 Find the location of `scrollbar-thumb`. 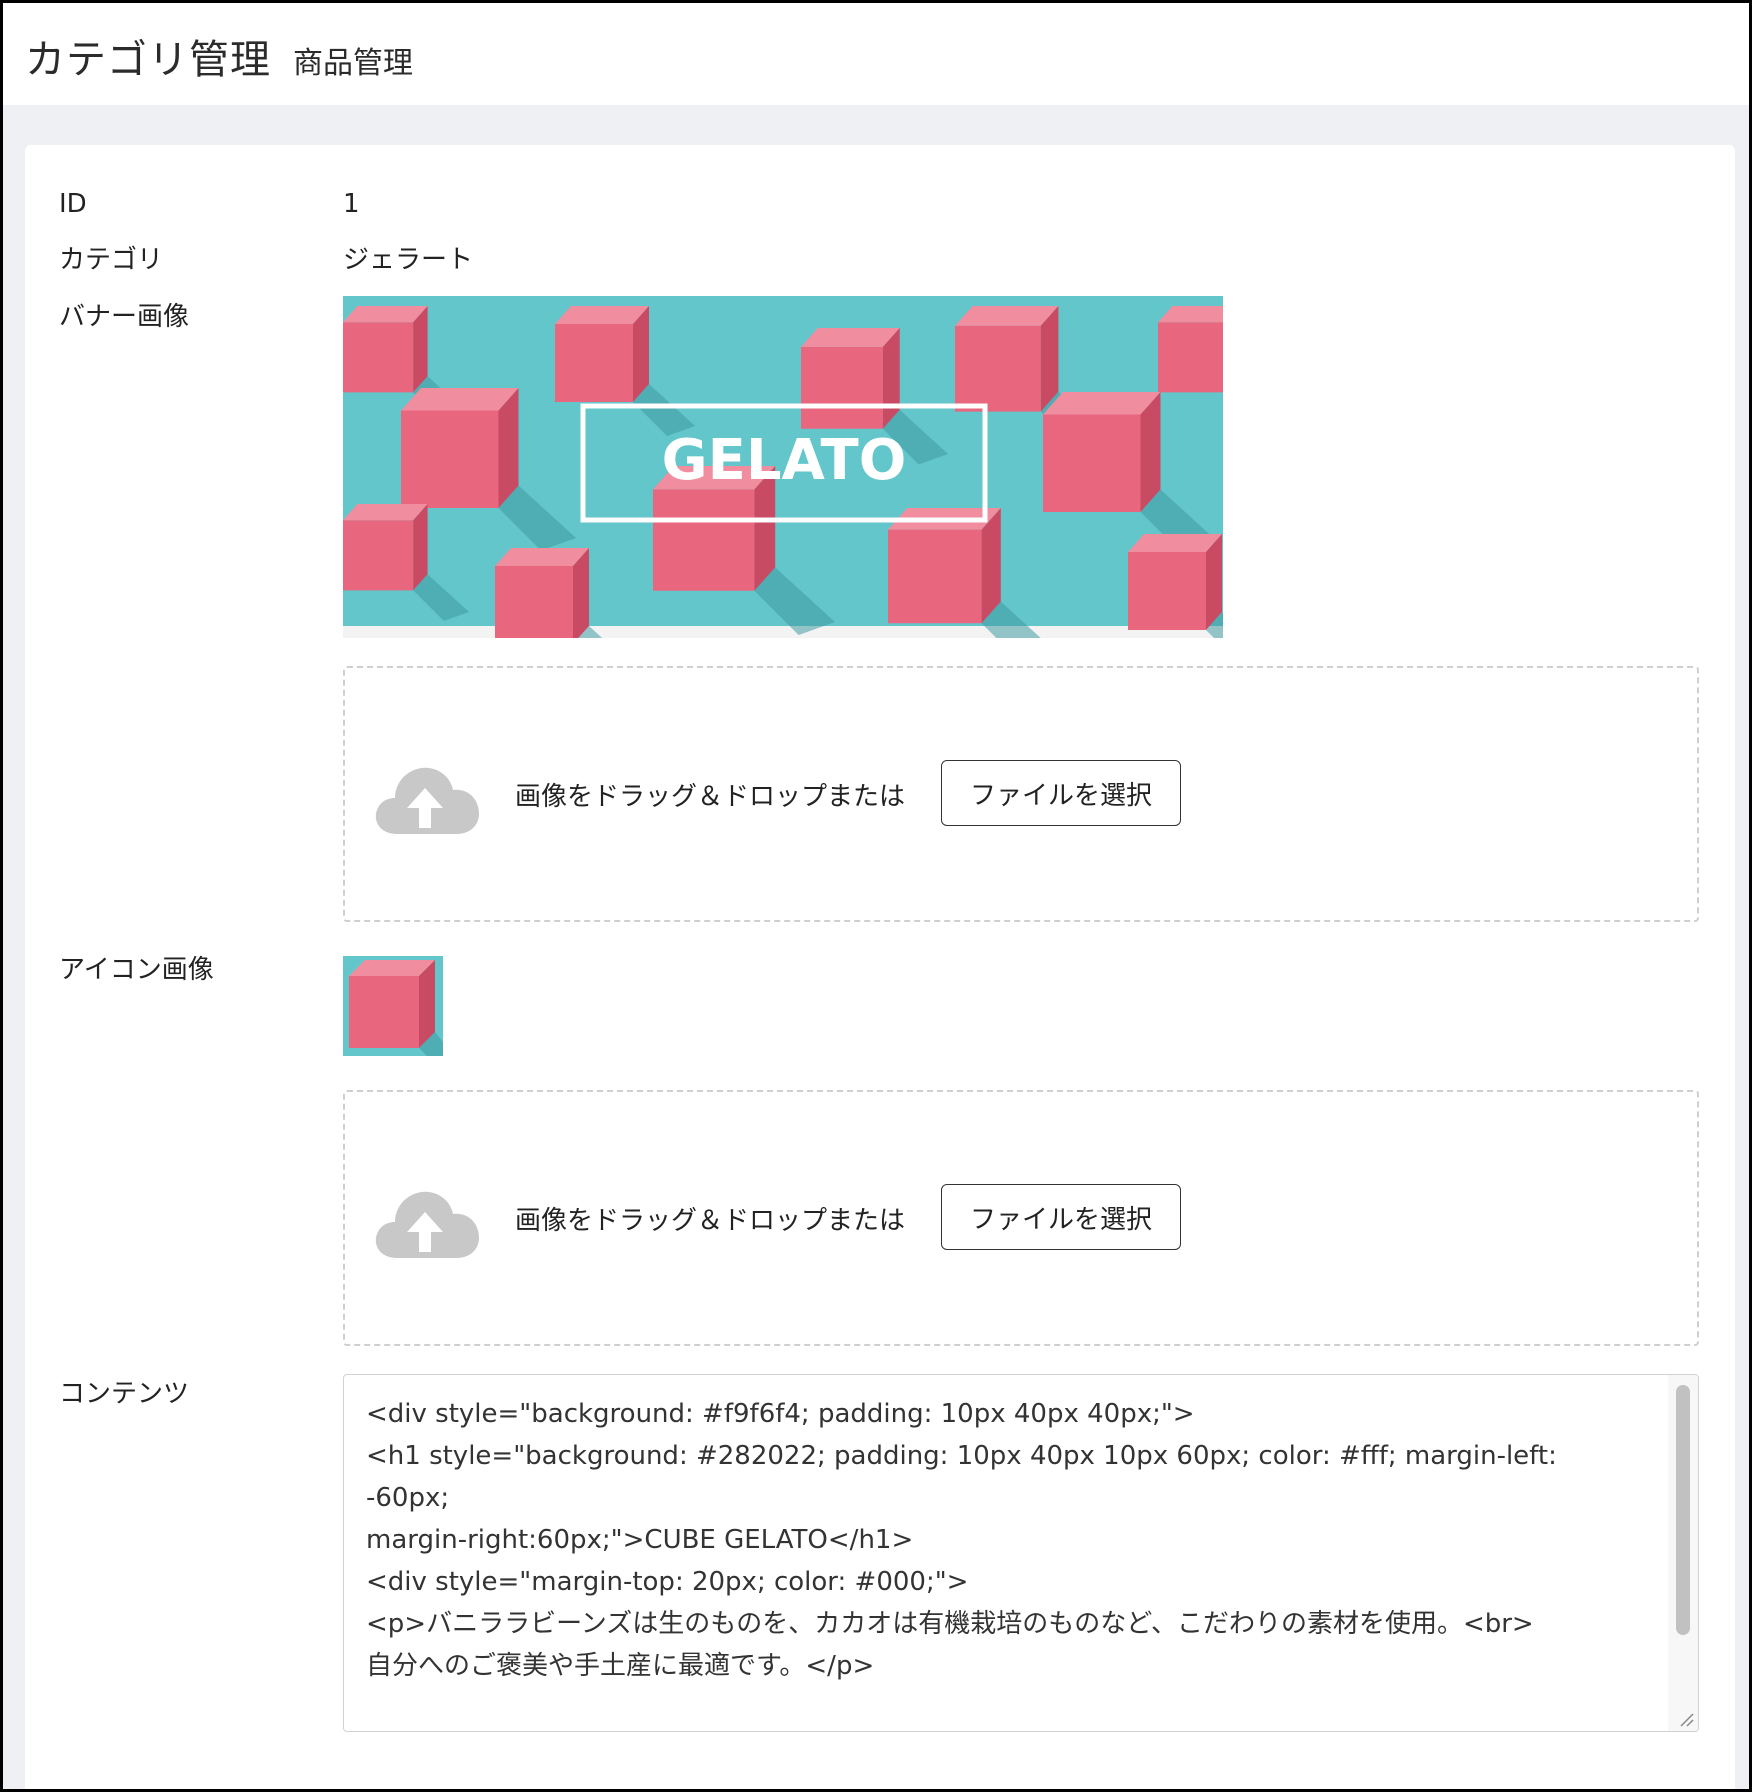

scrollbar-thumb is located at coordinates (1683, 1510).